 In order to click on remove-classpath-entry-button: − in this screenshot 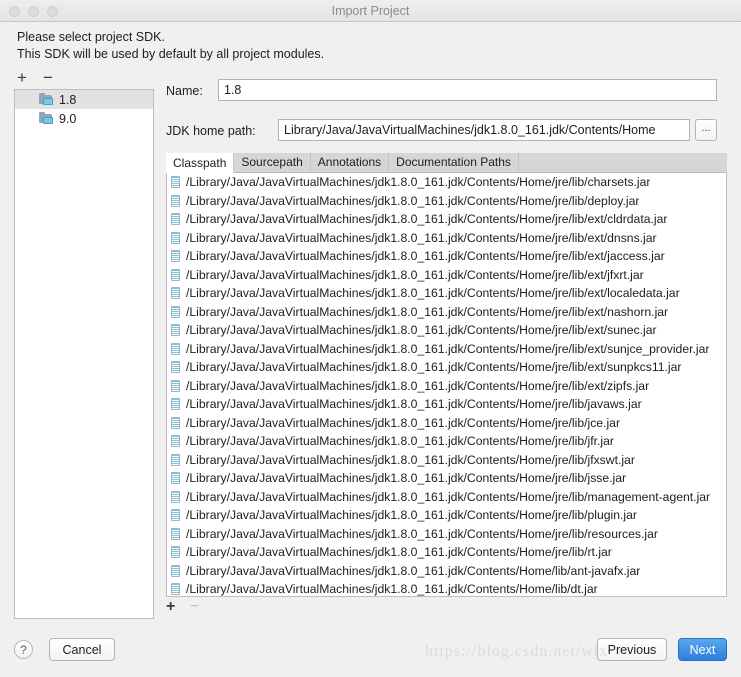, I will do `click(194, 607)`.